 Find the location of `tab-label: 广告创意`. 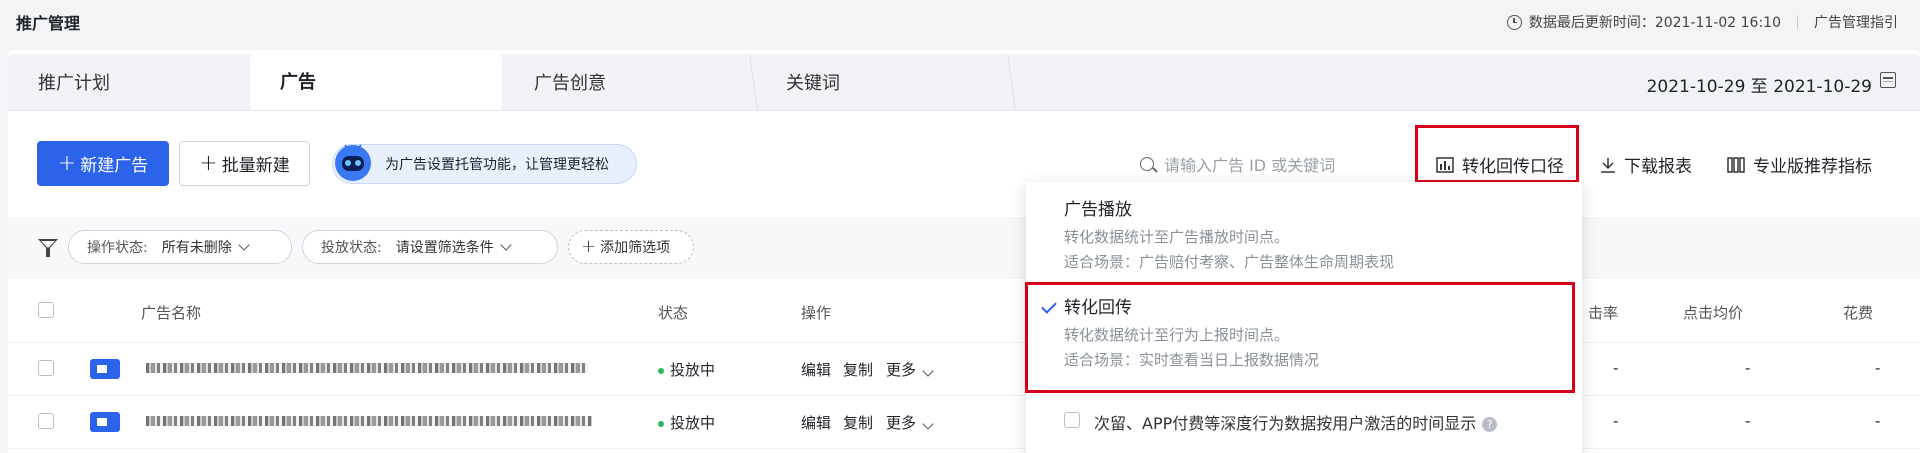

tab-label: 广告创意 is located at coordinates (570, 83).